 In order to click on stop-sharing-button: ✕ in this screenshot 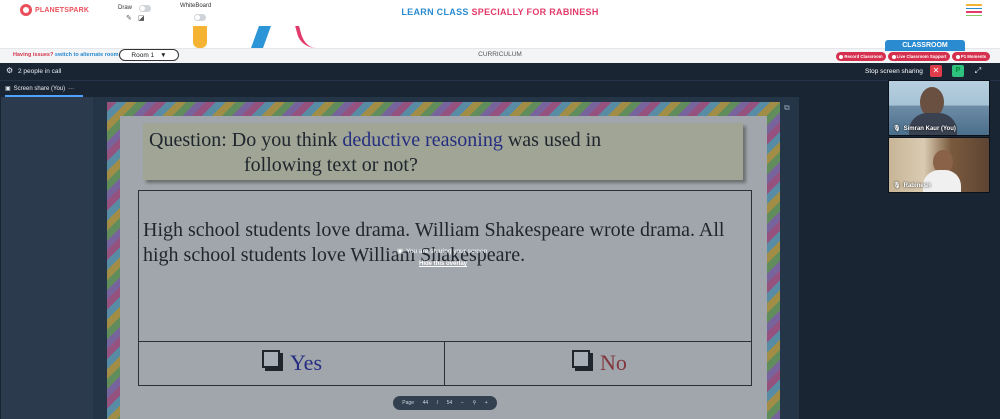, I will do `click(936, 71)`.